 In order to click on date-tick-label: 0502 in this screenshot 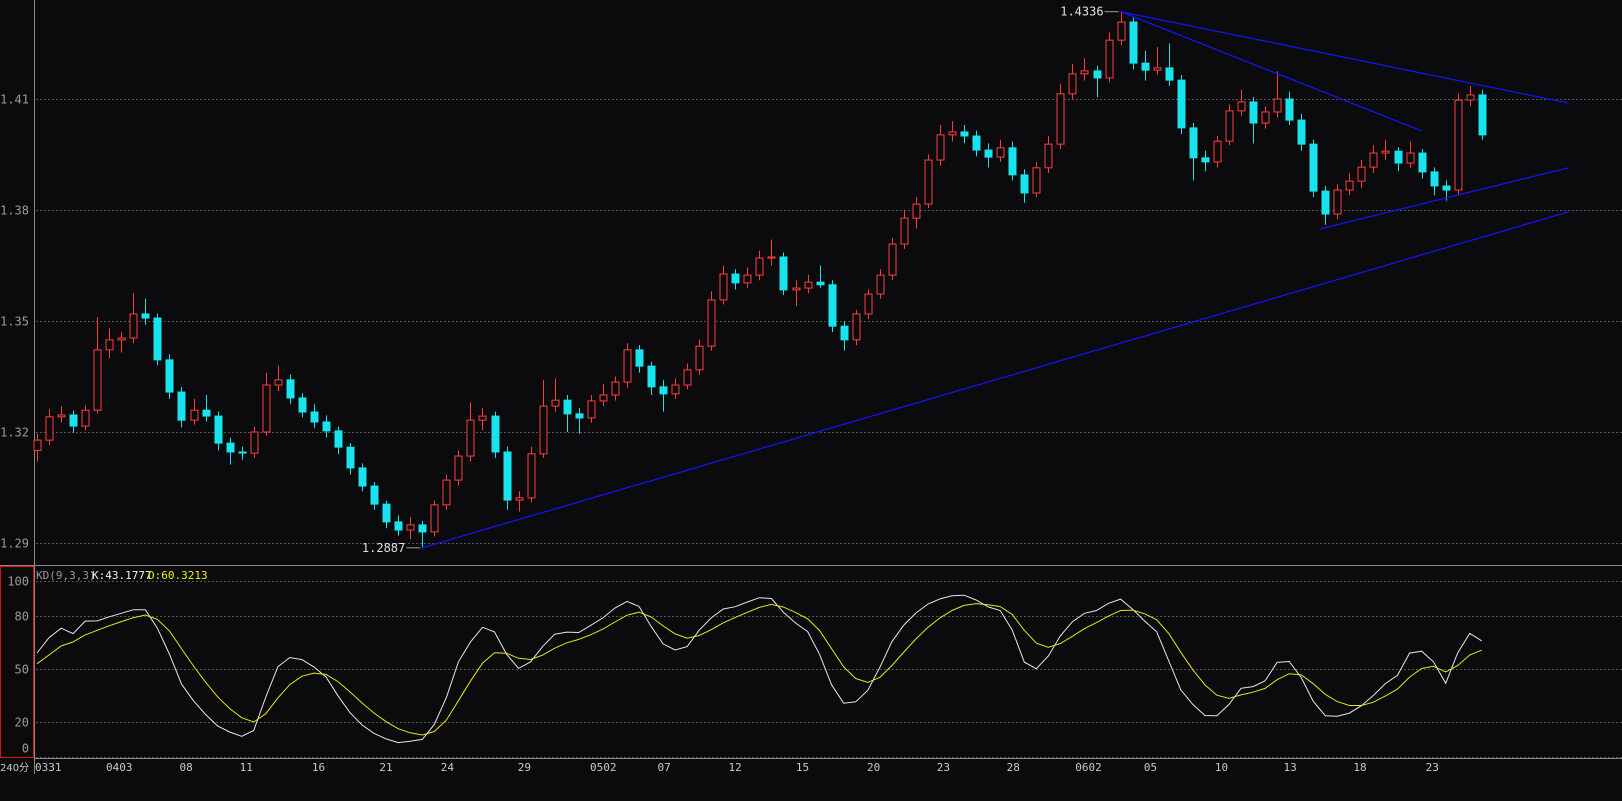, I will do `click(603, 767)`.